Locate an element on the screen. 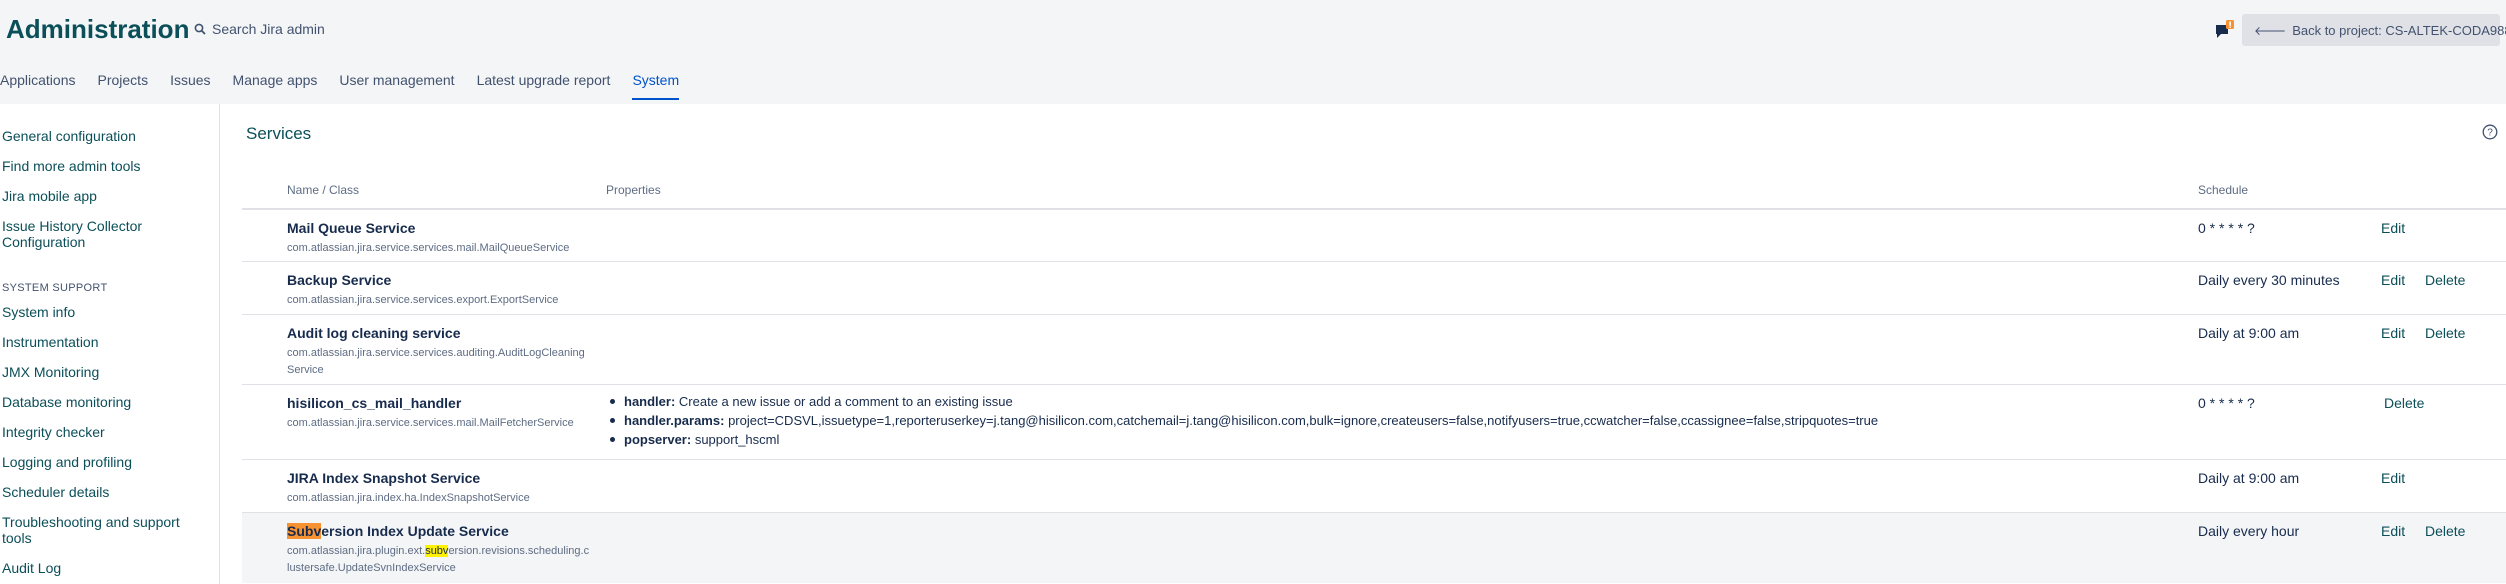 The width and height of the screenshot is (2506, 584). tab-issues: Issues is located at coordinates (190, 86).